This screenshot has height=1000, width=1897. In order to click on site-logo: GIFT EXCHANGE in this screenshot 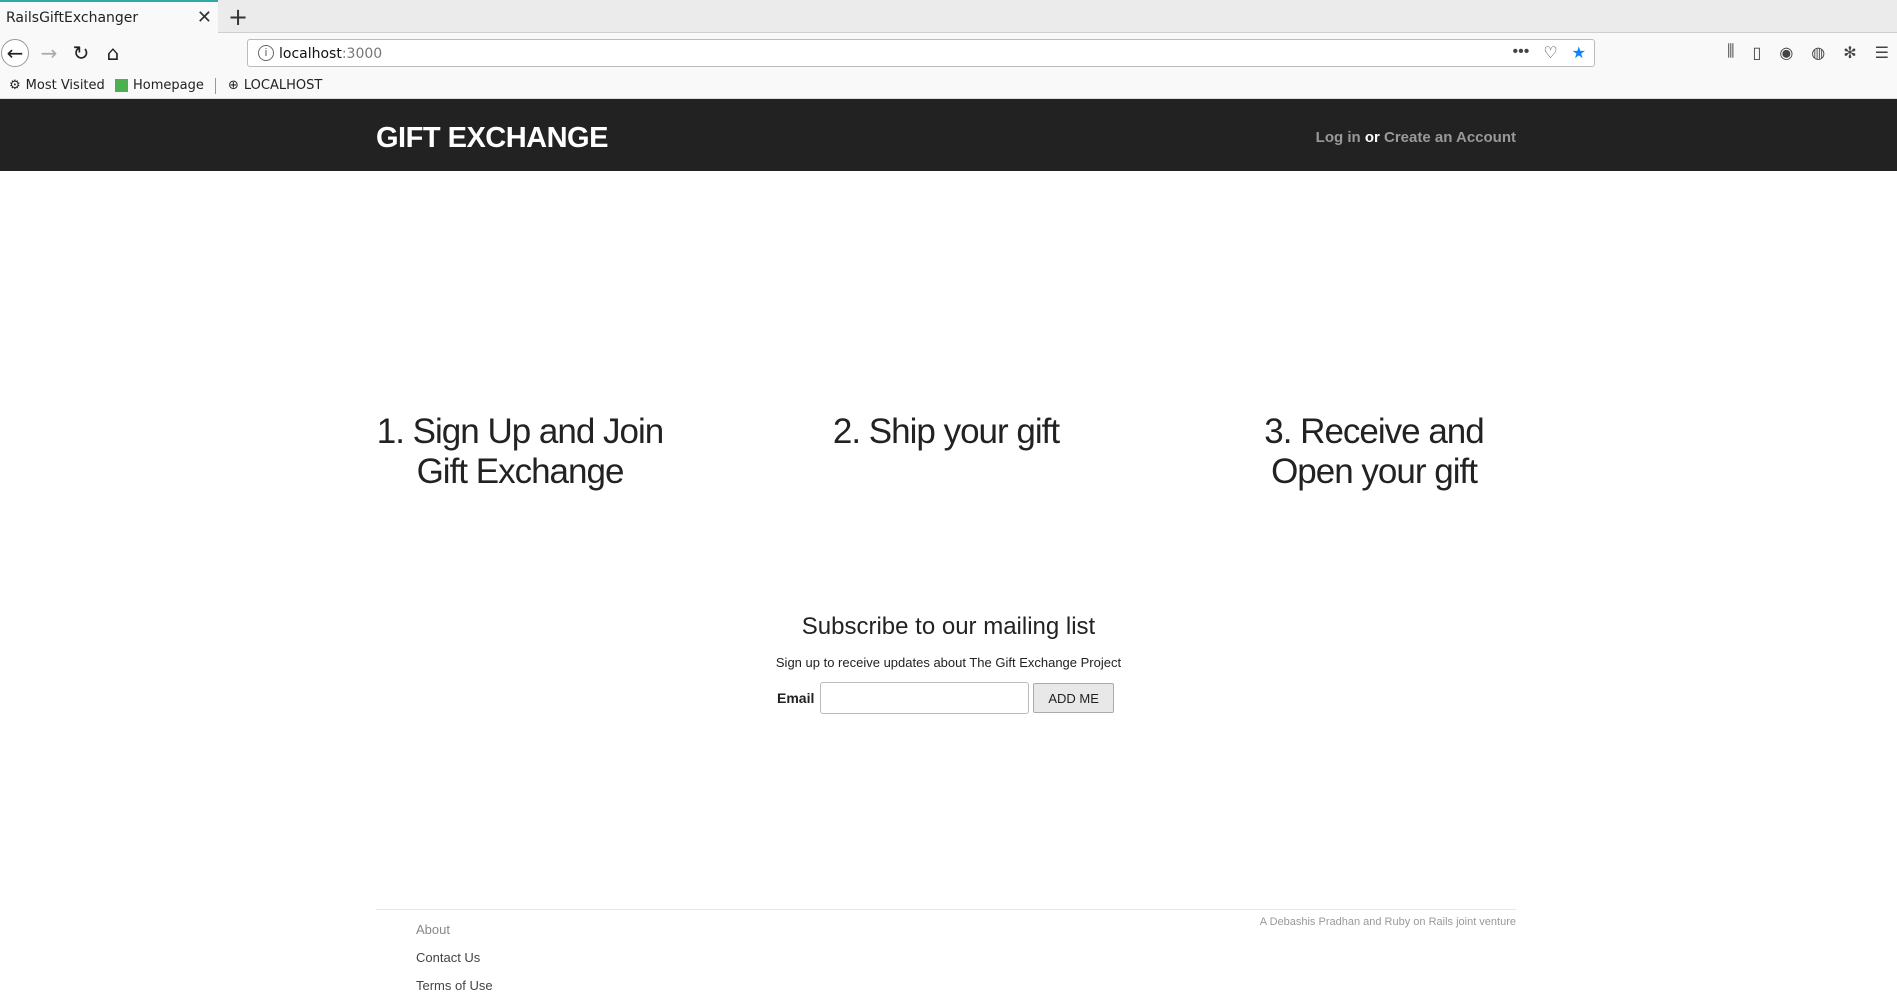, I will do `click(492, 138)`.